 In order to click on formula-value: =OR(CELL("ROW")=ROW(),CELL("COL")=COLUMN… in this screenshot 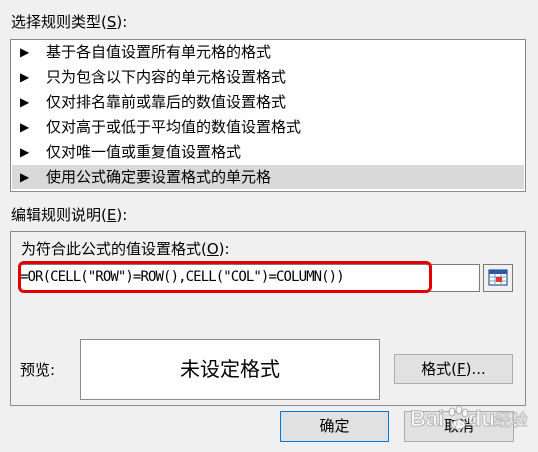, I will do `click(226, 277)`.